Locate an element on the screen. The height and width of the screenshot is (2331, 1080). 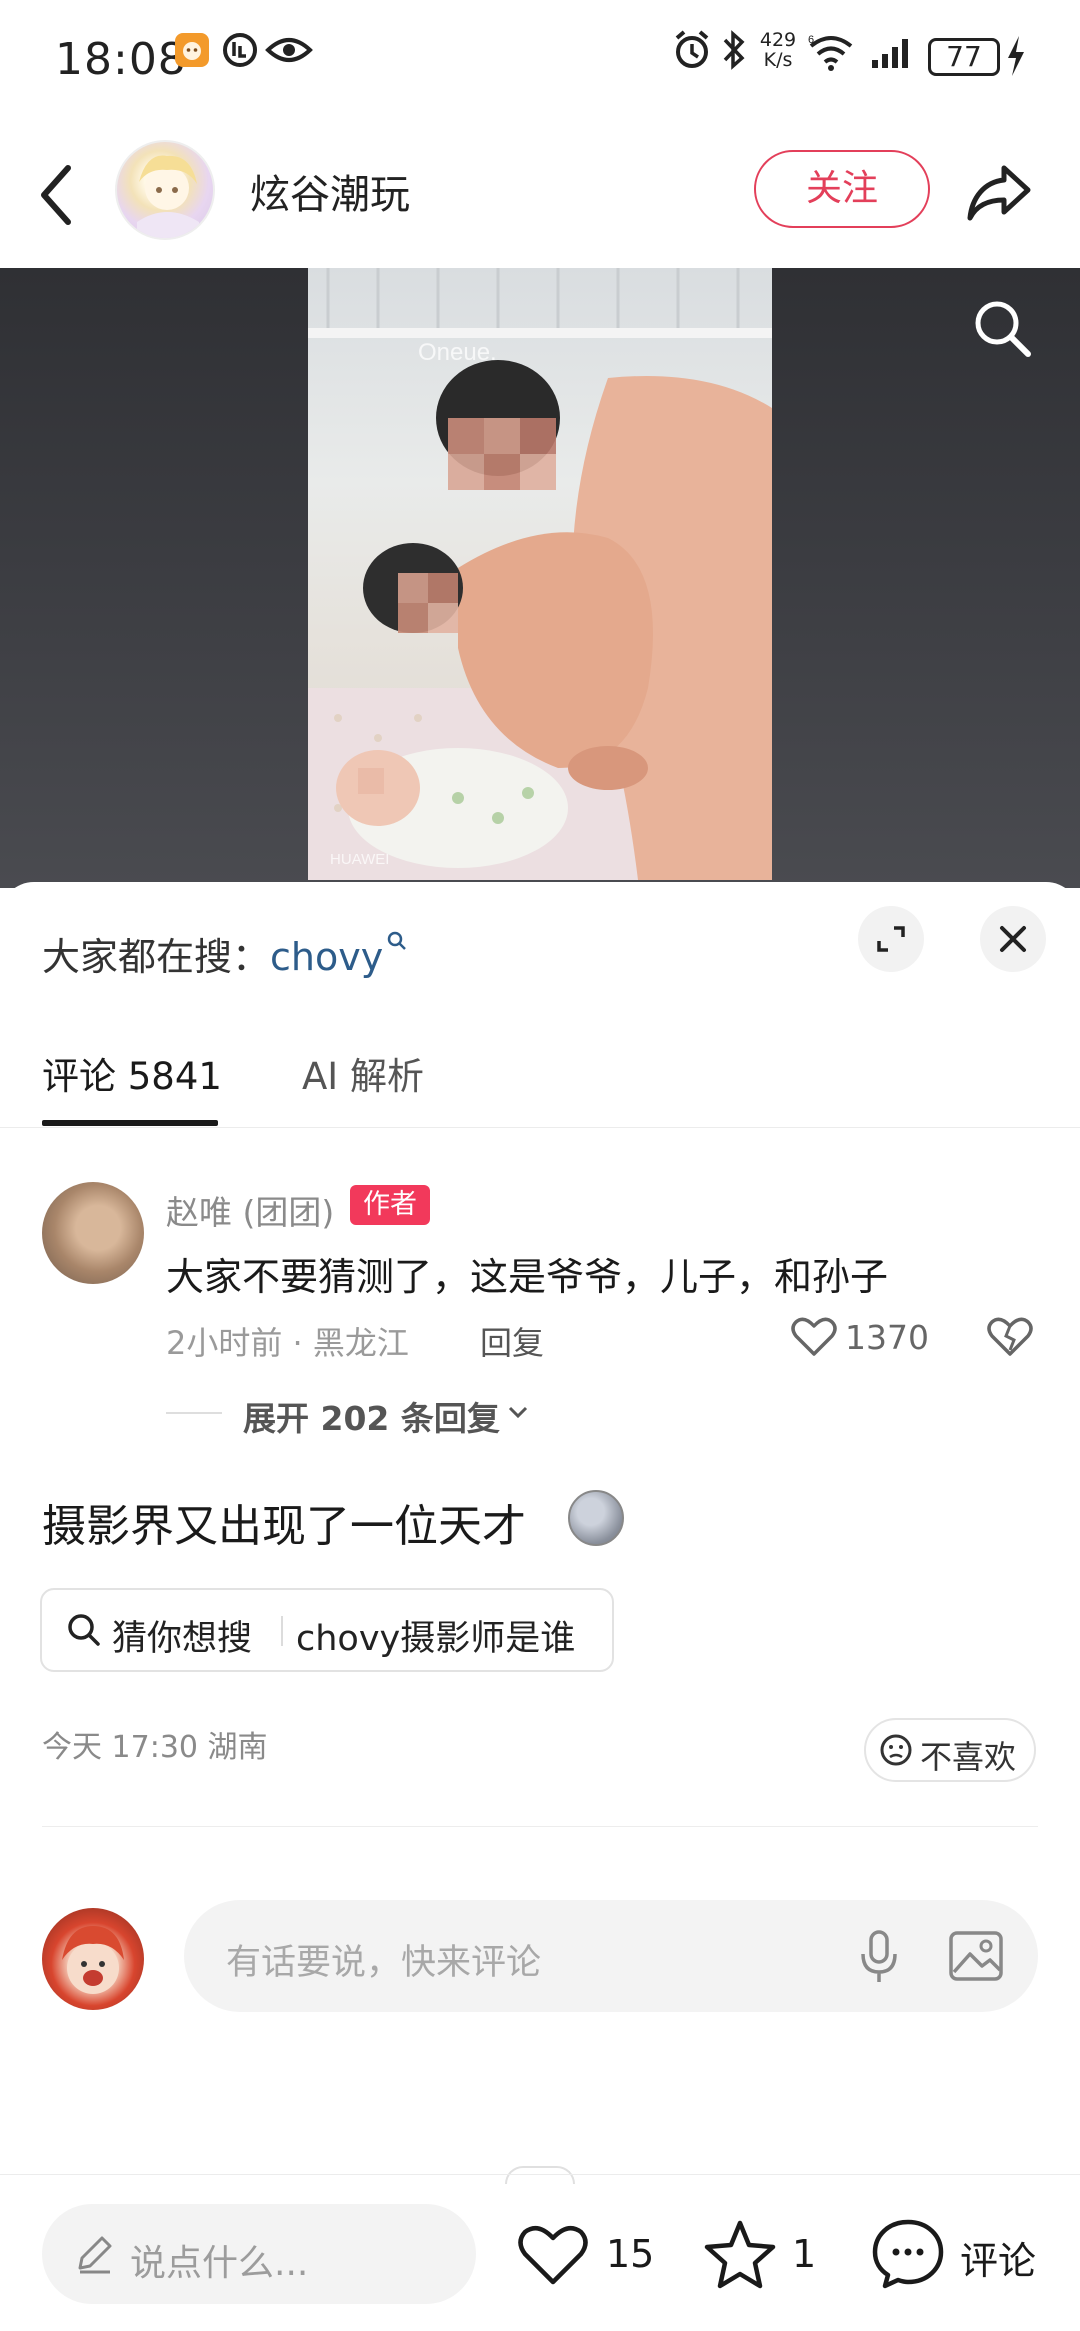
svg-text: 6 is located at coordinates (811, 40).